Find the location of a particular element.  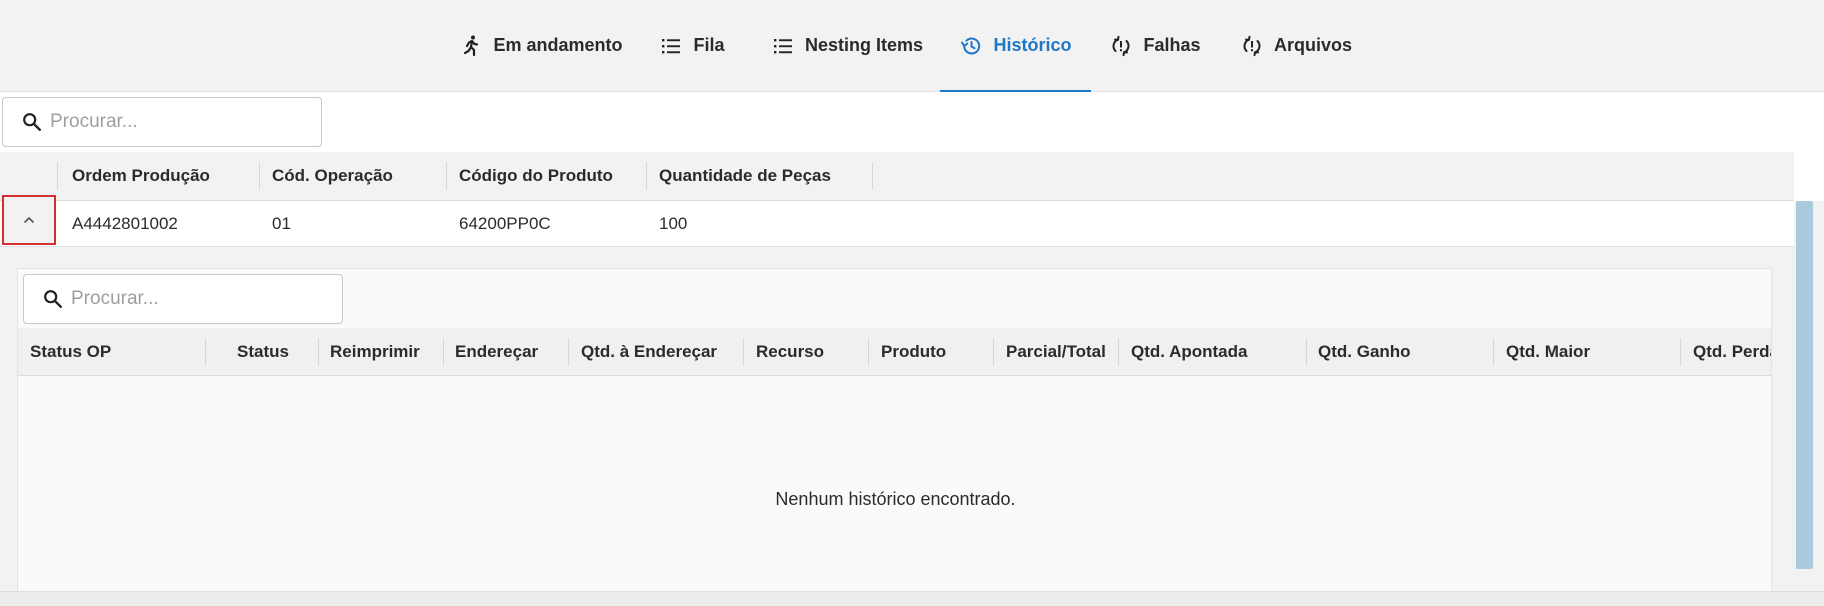

tab-em-andamento: Em andamento is located at coordinates (541, 45).